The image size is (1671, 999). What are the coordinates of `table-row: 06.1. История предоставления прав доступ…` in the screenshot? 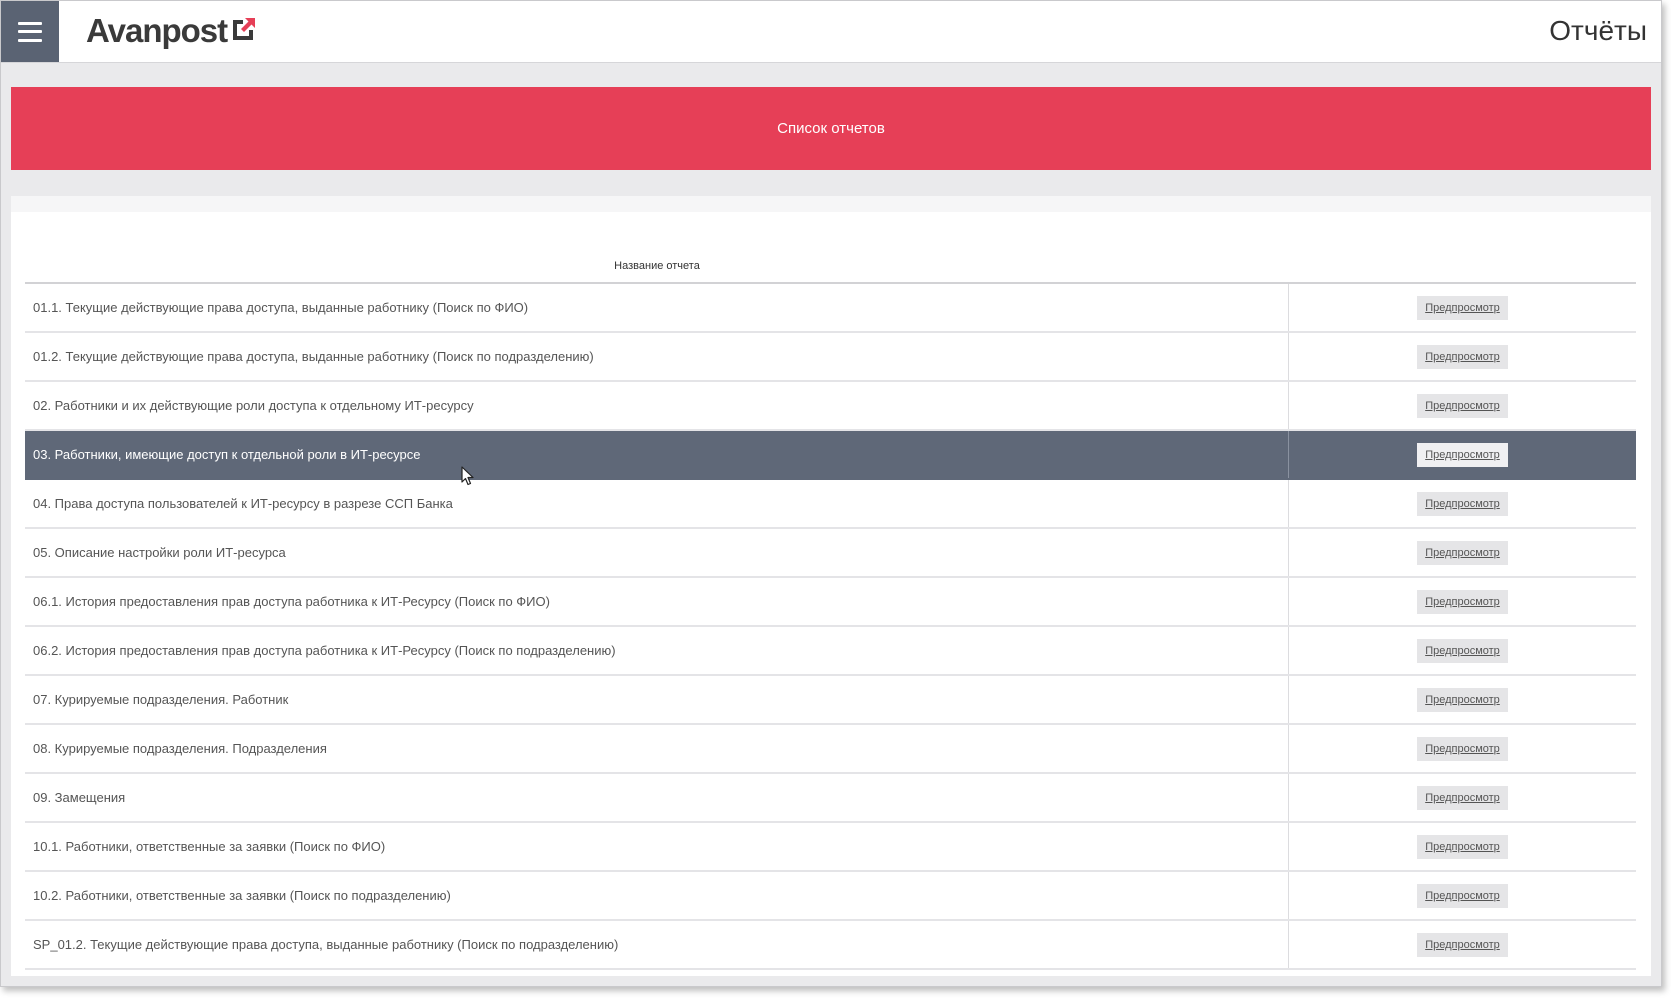 It's located at (830, 602).